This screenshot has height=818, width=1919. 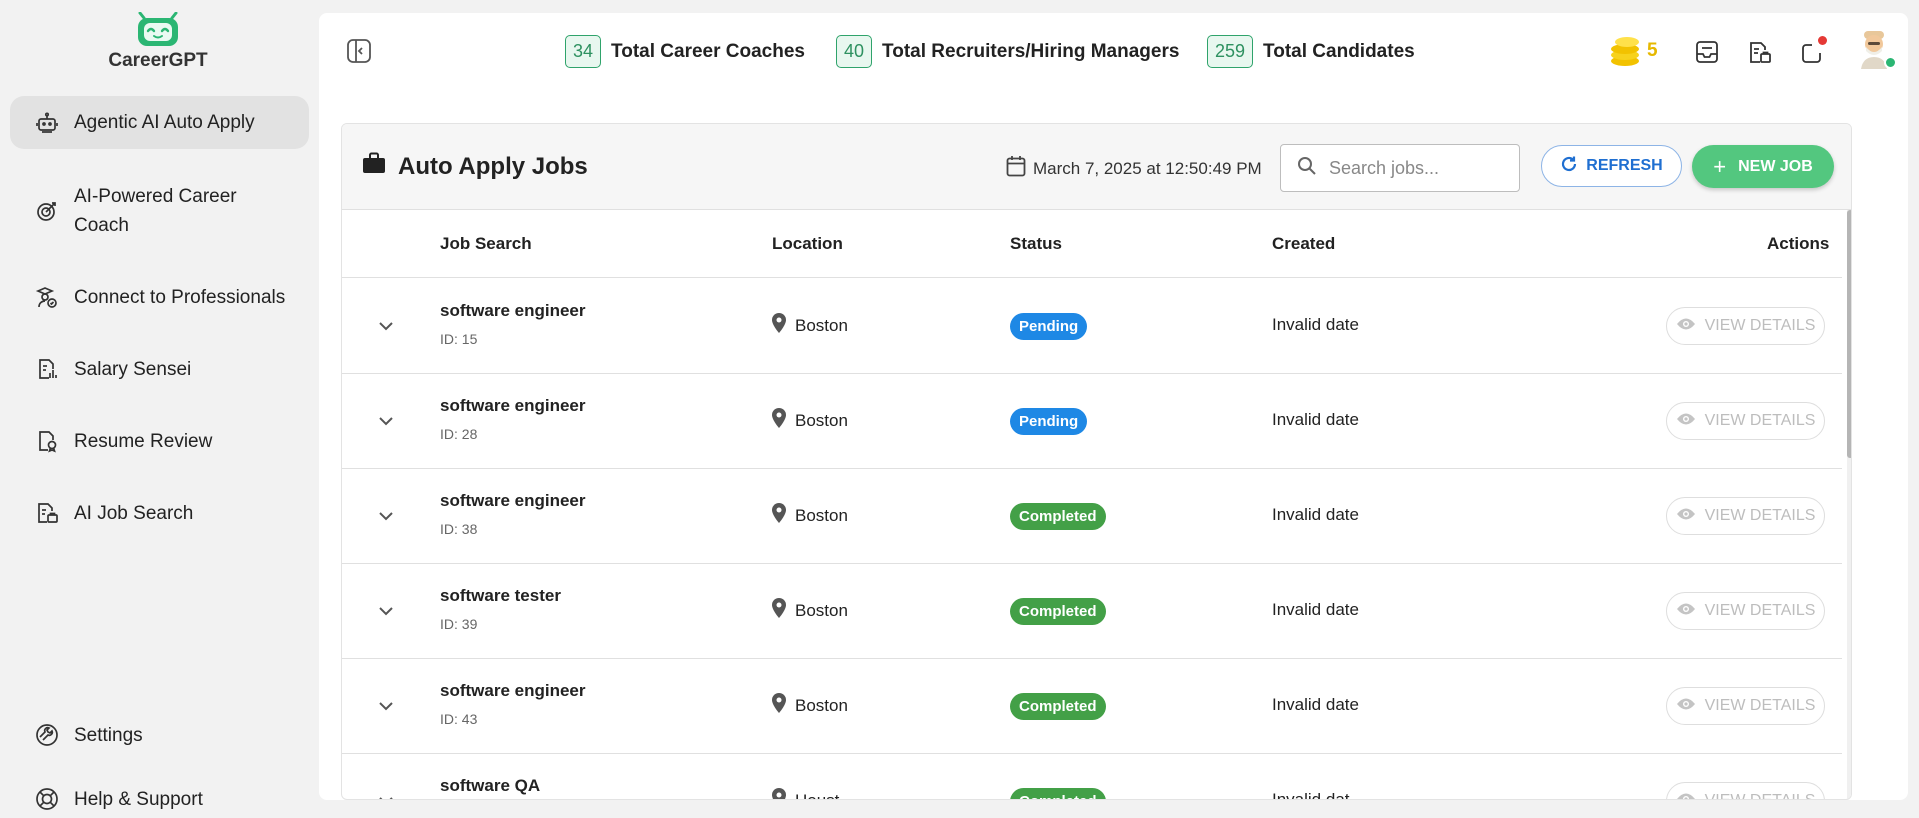 I want to click on sidebar-item-help-support: Help & Support, so click(x=159, y=799).